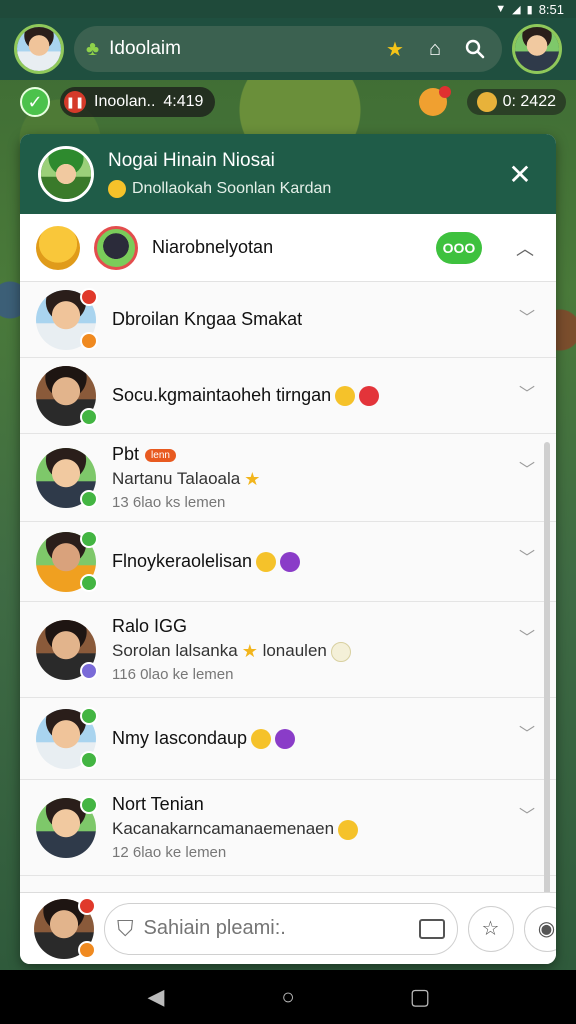 The height and width of the screenshot is (1024, 576). I want to click on list-item: Socu.kgmaintaoheh tirngan ﹀, so click(288, 396).